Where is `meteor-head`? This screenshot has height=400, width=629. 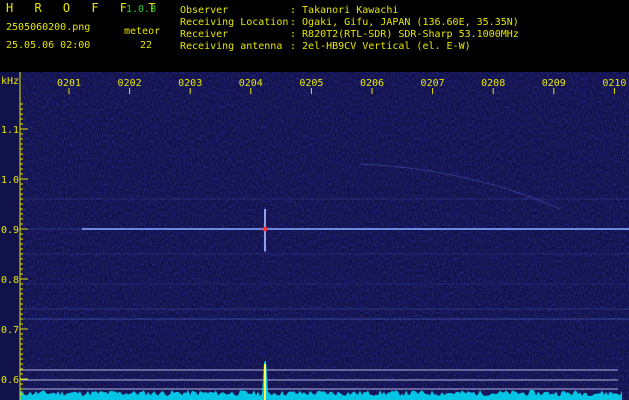 meteor-head is located at coordinates (265, 229).